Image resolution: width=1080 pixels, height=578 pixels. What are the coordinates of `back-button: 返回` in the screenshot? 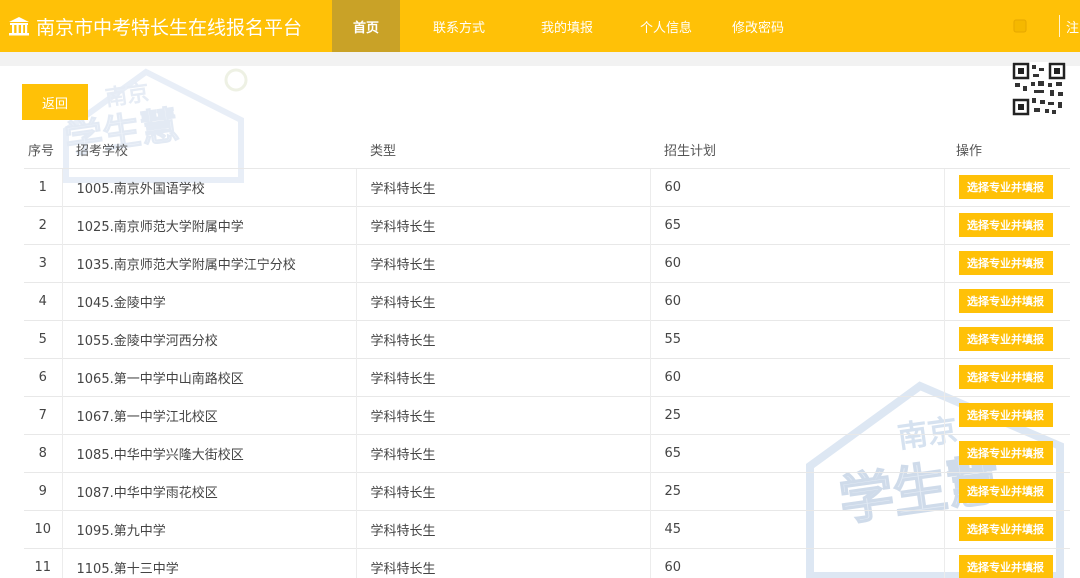 It's located at (55, 102).